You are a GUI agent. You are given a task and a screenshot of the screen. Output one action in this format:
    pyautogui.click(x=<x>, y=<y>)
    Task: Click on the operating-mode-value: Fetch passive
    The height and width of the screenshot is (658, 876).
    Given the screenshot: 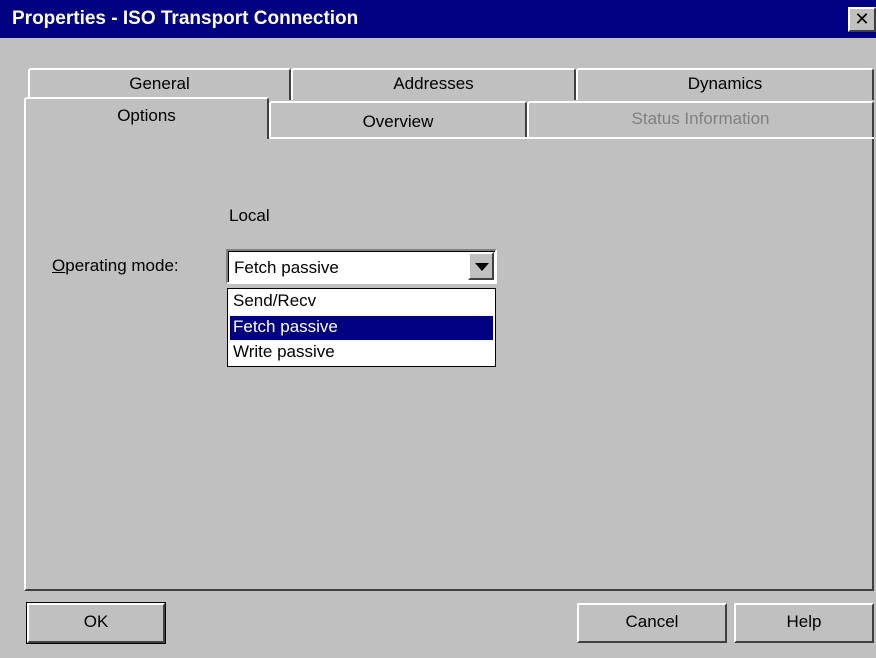 What is the action you would take?
    pyautogui.click(x=286, y=267)
    